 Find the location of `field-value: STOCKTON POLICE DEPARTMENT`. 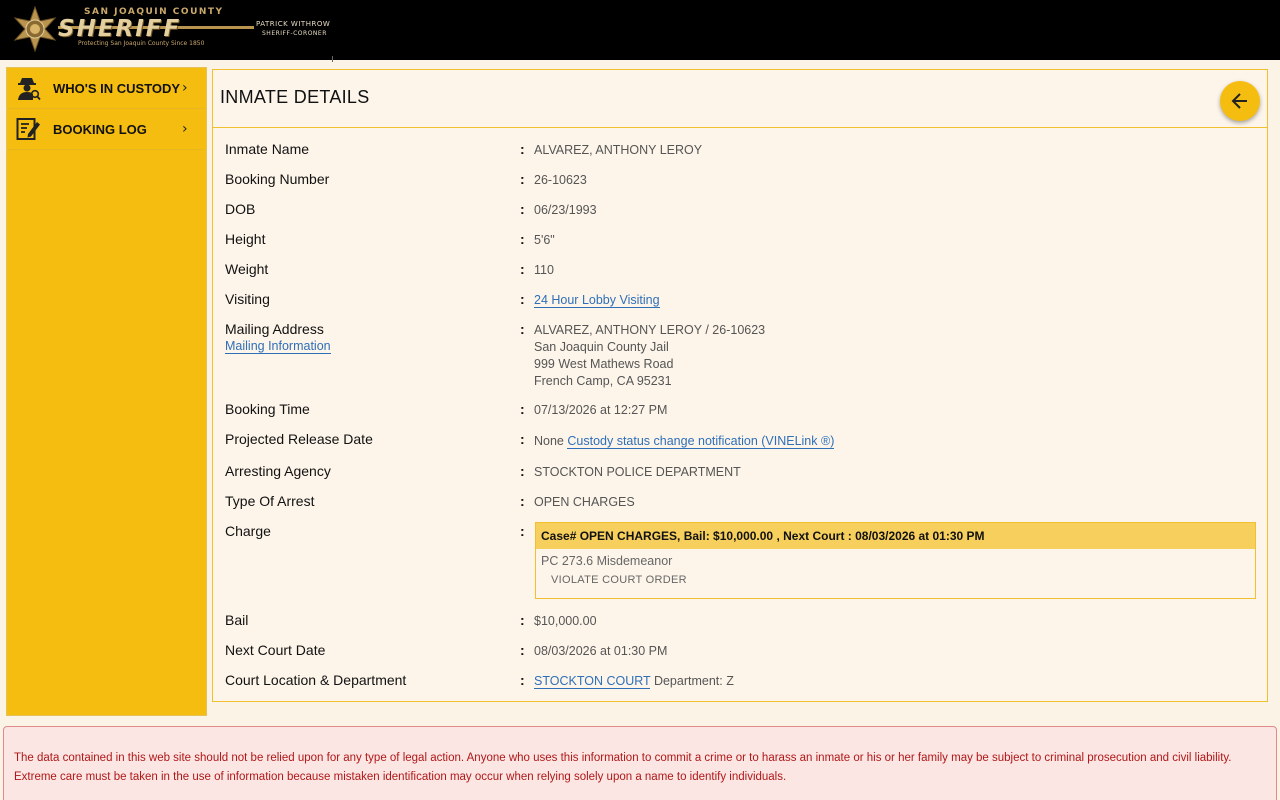

field-value: STOCKTON POLICE DEPARTMENT is located at coordinates (637, 472).